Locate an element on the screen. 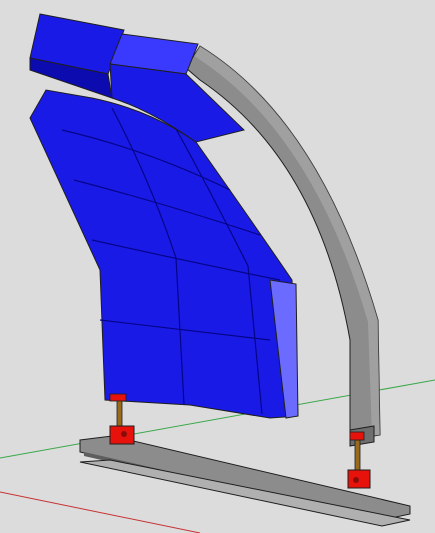  upper-panel-row-left is located at coordinates (77, 56).